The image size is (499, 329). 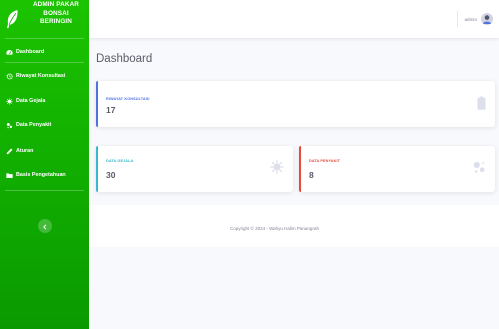 I want to click on chevron-left-icon, so click(x=45, y=226).